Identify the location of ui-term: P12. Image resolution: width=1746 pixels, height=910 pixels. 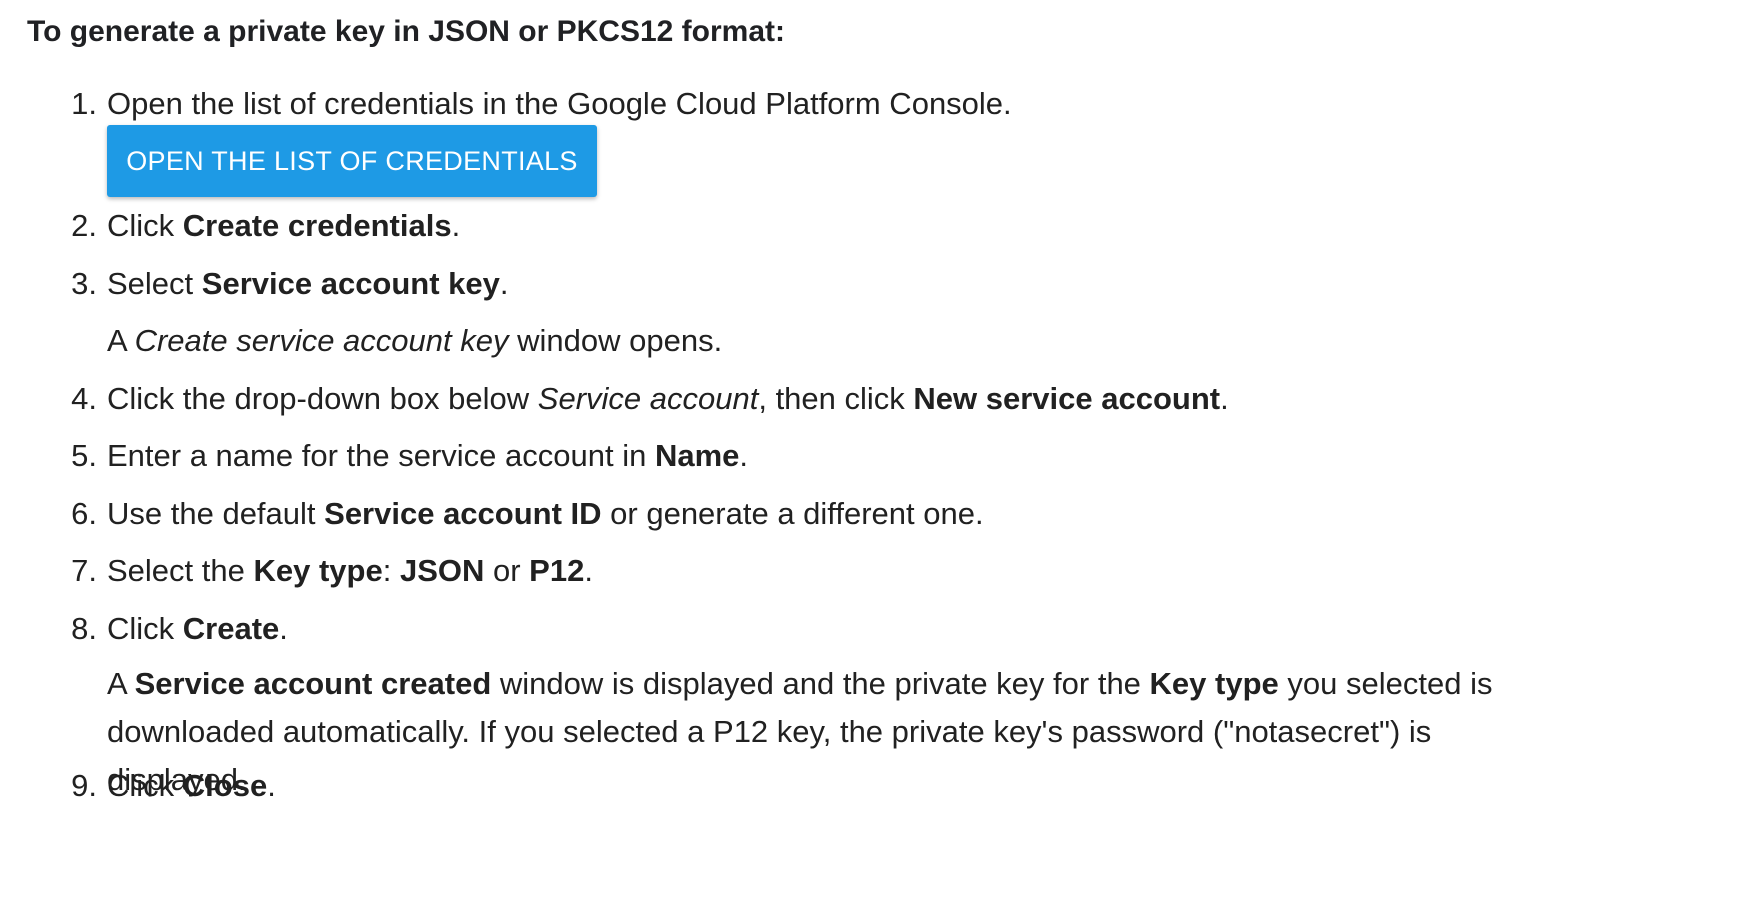
(557, 570).